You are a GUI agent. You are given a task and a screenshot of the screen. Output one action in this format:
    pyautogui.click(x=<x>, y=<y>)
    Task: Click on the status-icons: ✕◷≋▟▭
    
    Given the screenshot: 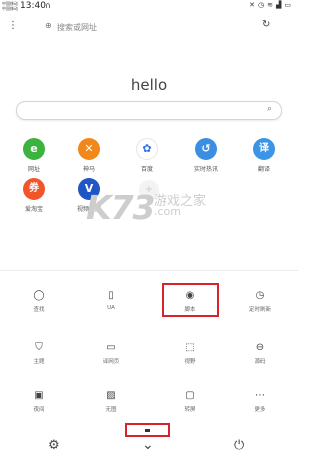 What is the action you would take?
    pyautogui.click(x=271, y=5)
    